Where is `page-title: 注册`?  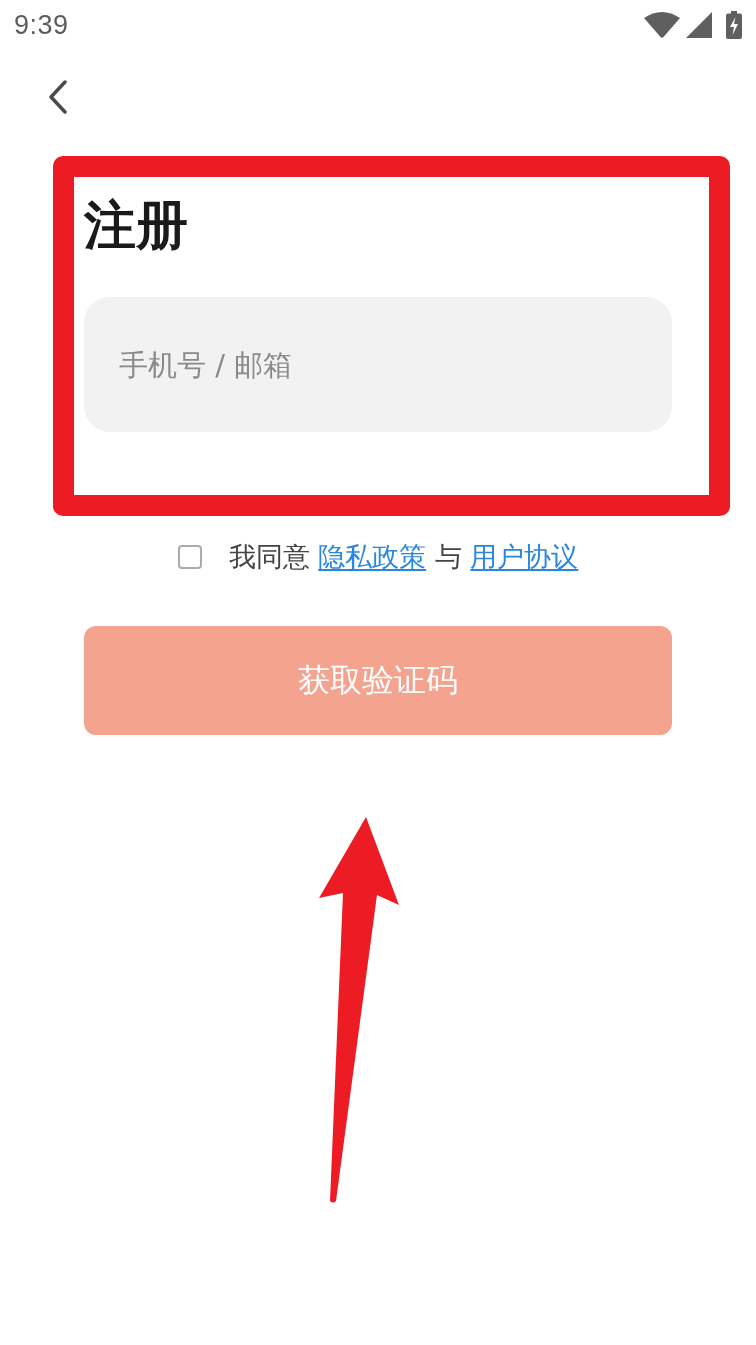 page-title: 注册 is located at coordinates (136, 225).